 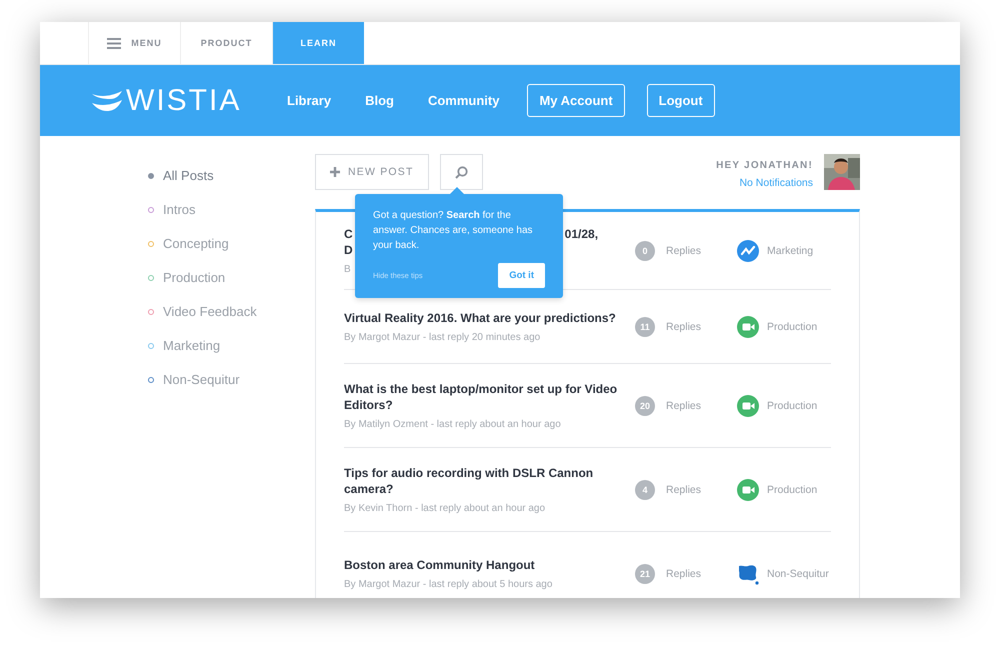 I want to click on post-title: Tips for audio recording with DSLR Cannon camera?, so click(x=482, y=481).